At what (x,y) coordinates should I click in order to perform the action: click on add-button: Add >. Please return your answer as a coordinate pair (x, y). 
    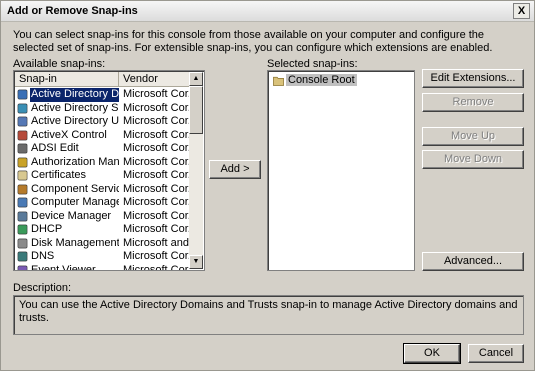
    Looking at the image, I should click on (235, 169).